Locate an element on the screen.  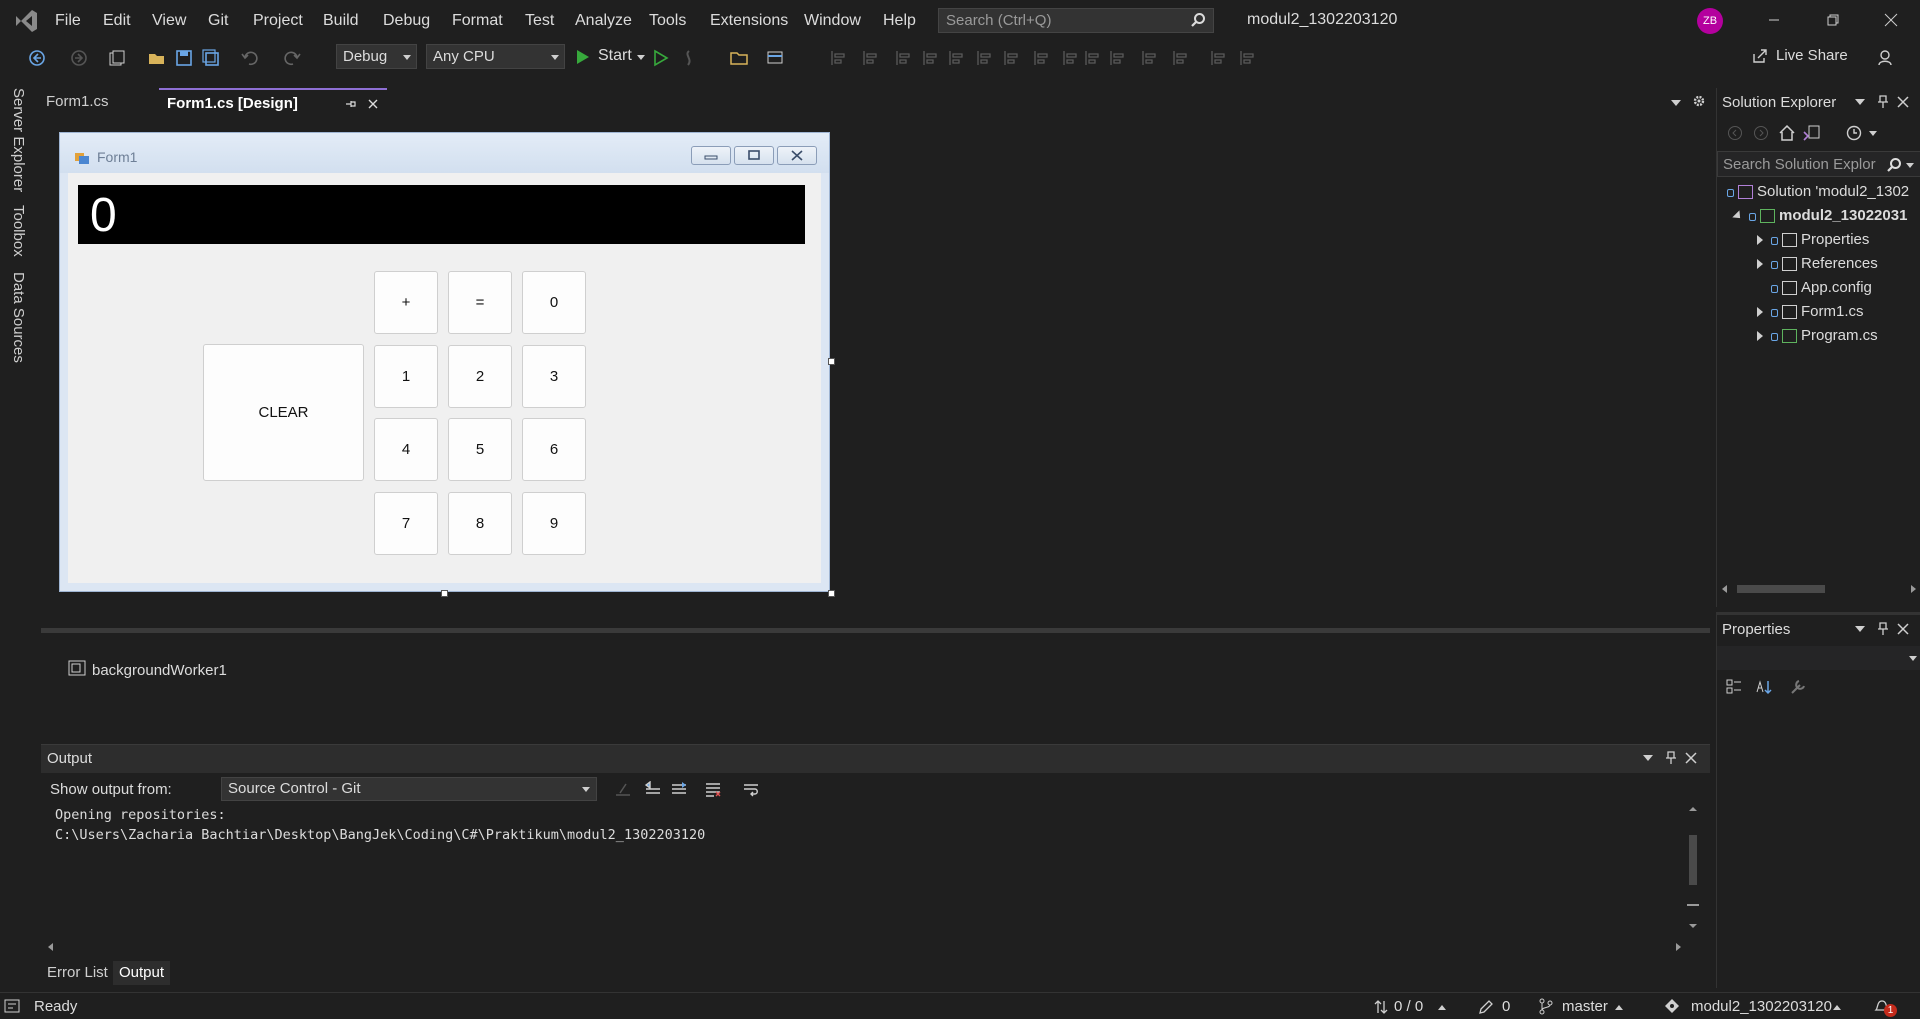
resize-handle-right is located at coordinates (831, 361).